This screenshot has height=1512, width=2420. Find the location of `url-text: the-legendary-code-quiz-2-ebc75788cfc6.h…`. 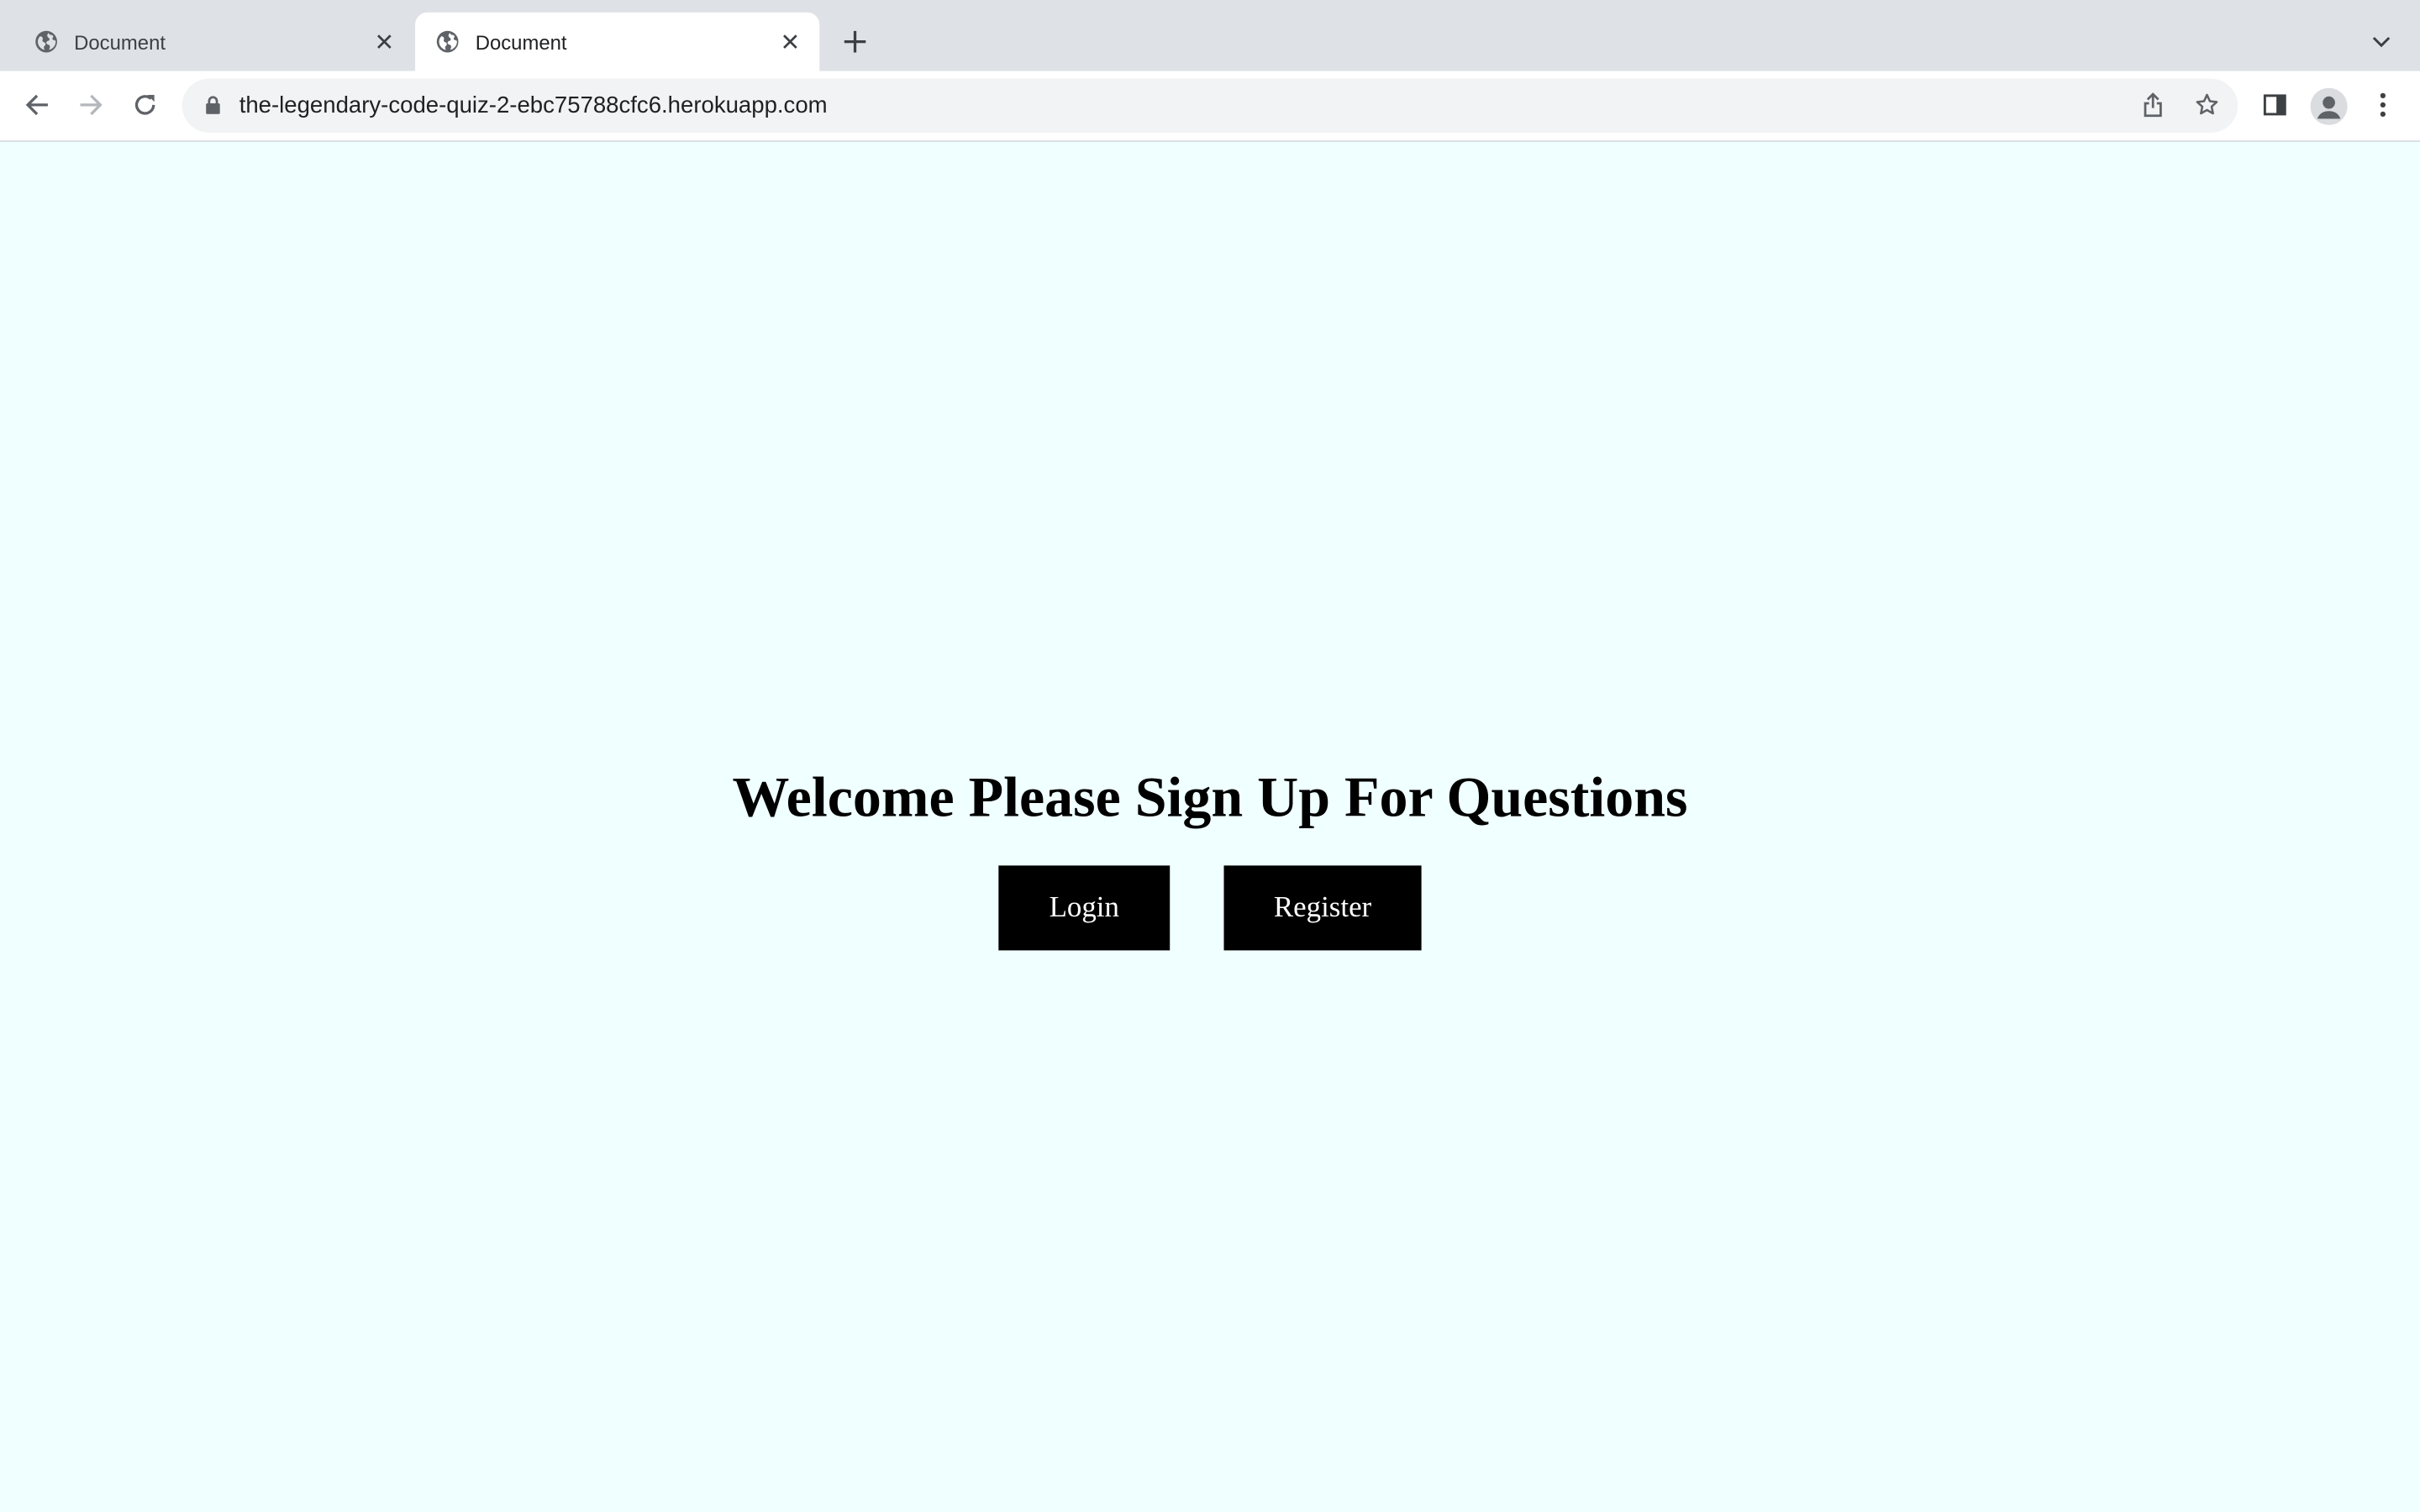

url-text: the-legendary-code-quiz-2-ebc75788cfc6.h… is located at coordinates (533, 105).